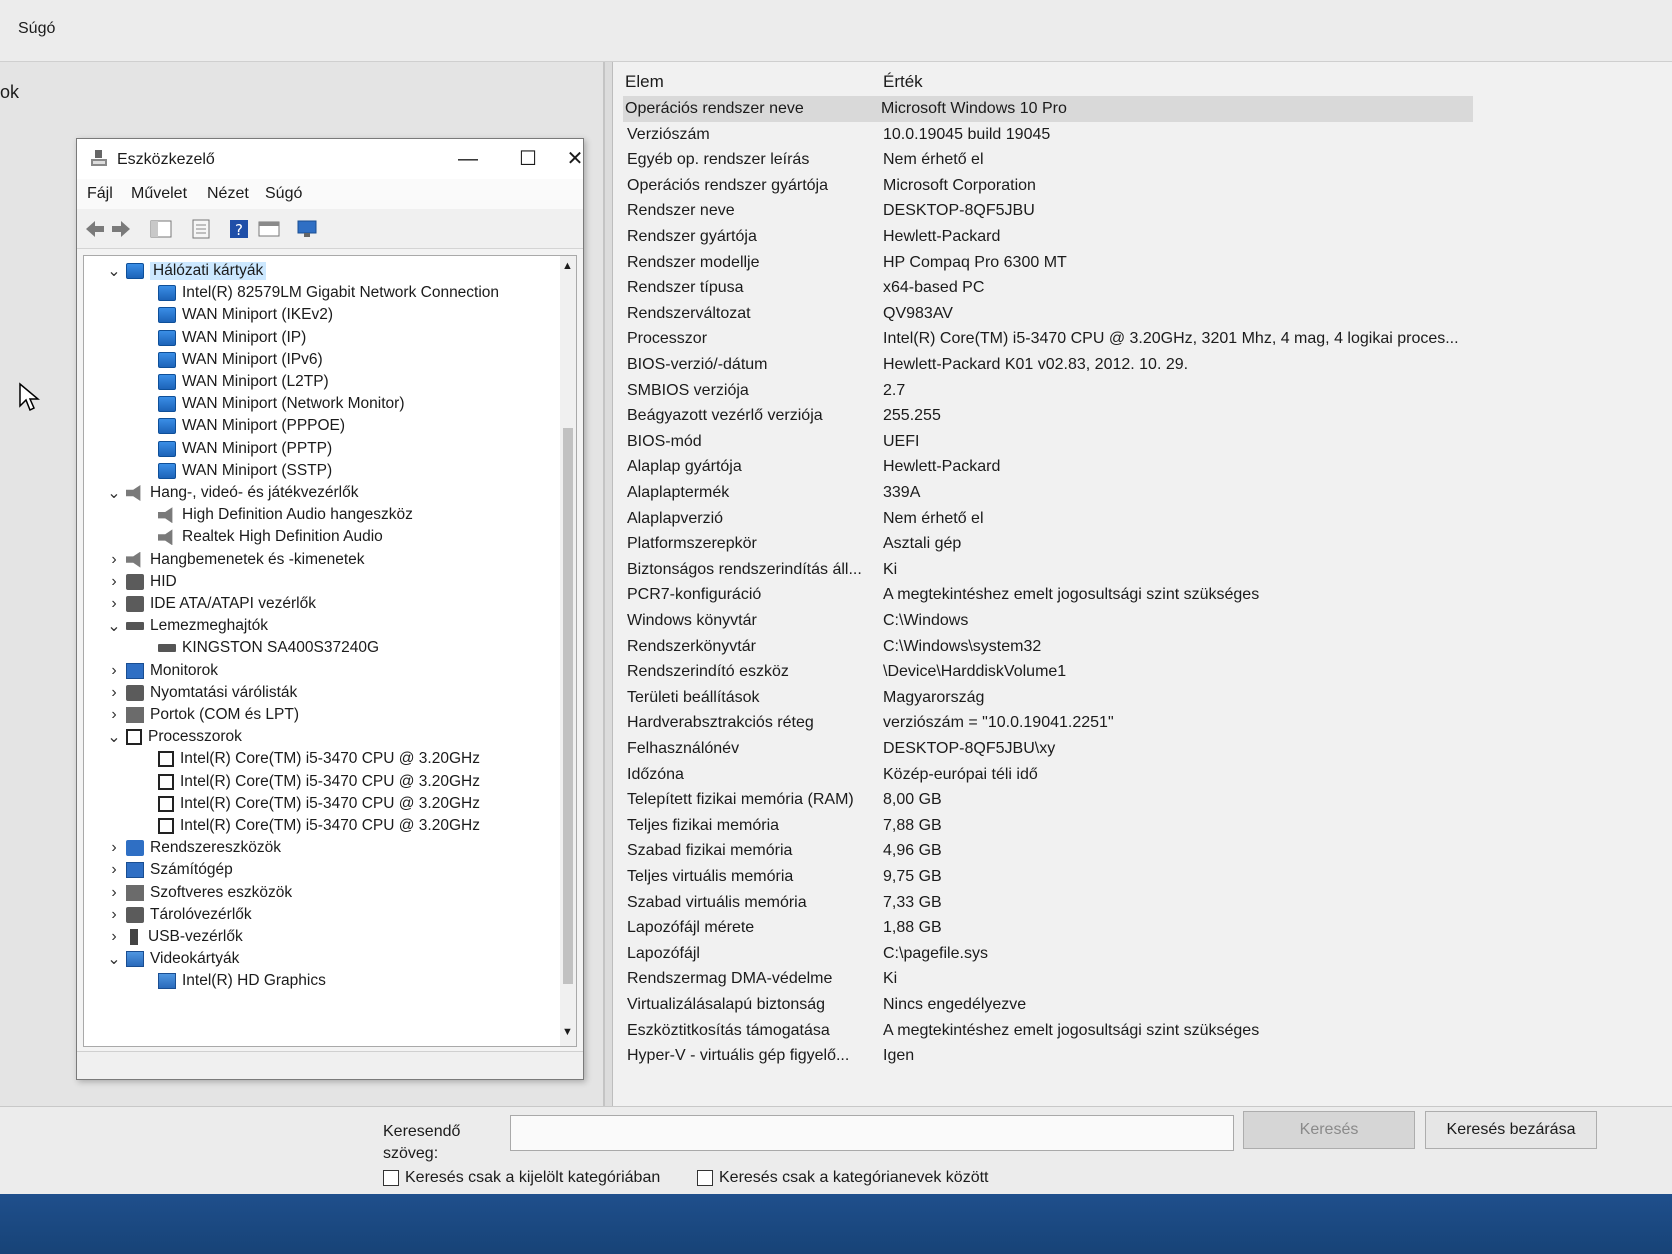  I want to click on tree-category: › Rendszereszközök, so click(193, 848).